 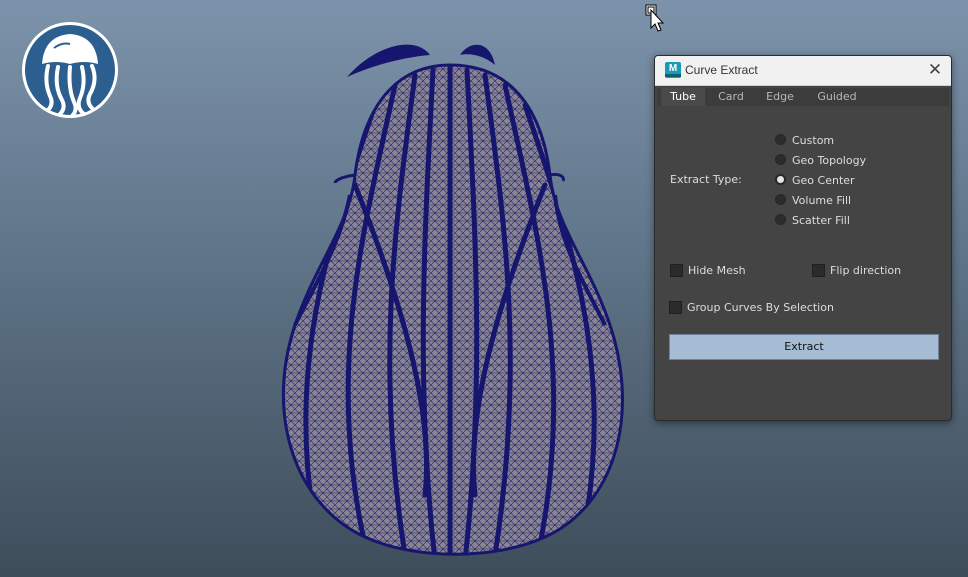 I want to click on dialog-titlebar: M Curve Extract ✕, so click(x=803, y=71).